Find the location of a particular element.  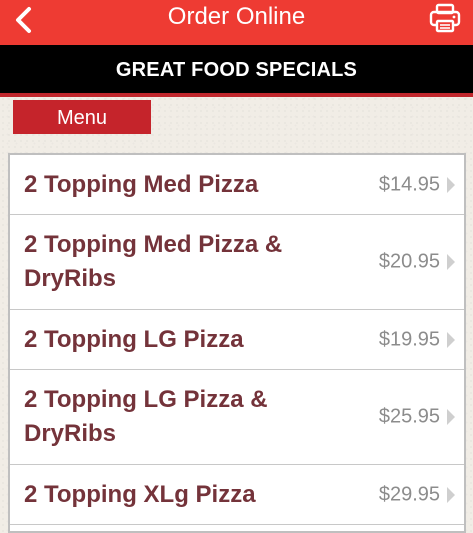

page-title: Order Online is located at coordinates (236, 16).